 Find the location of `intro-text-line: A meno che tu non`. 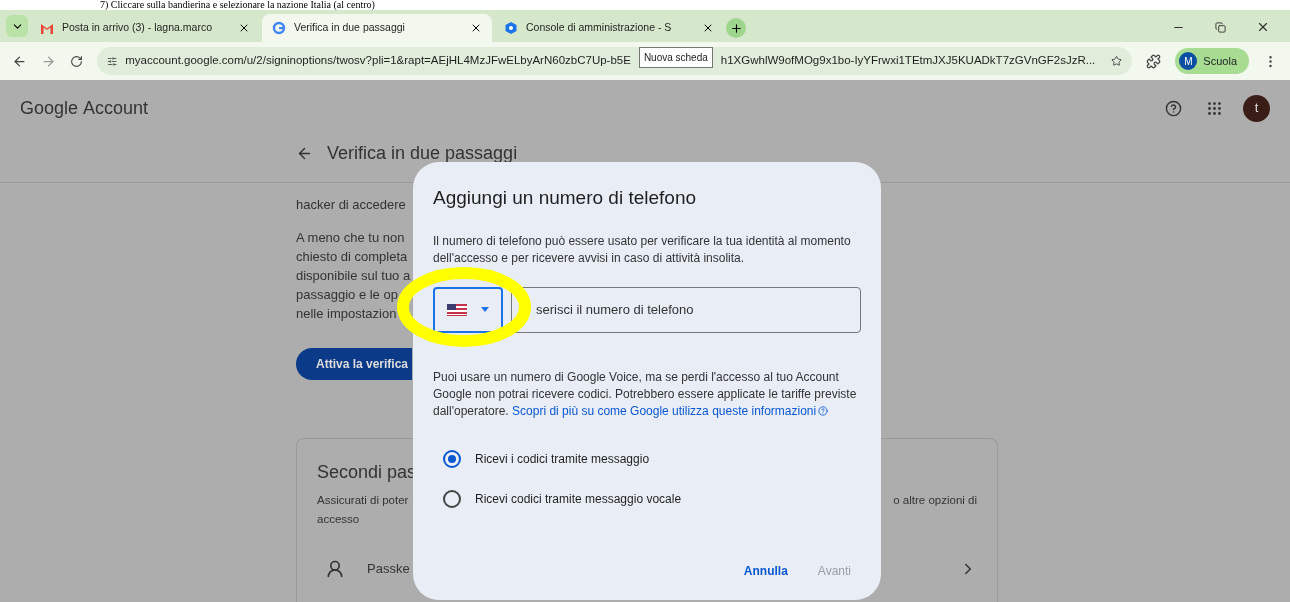

intro-text-line: A meno che tu non is located at coordinates (350, 238).